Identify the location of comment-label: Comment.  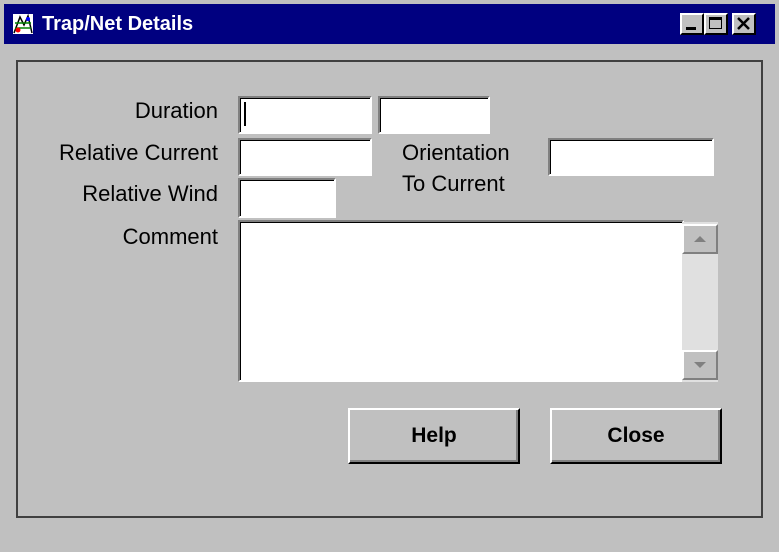
(170, 236).